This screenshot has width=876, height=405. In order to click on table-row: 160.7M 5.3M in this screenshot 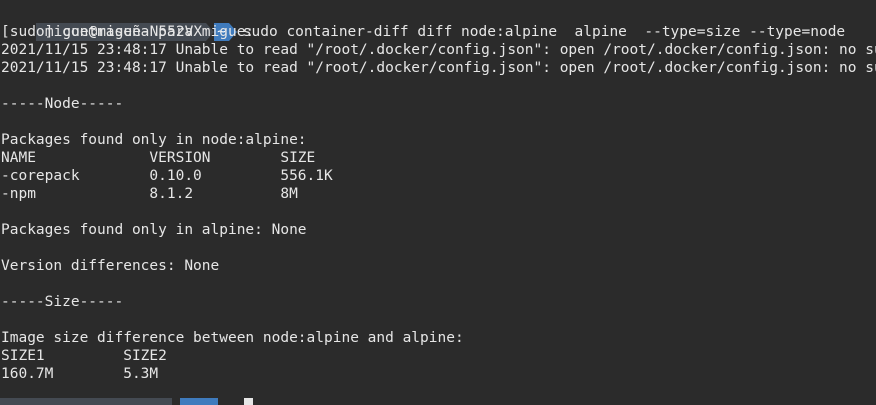, I will do `click(80, 374)`.